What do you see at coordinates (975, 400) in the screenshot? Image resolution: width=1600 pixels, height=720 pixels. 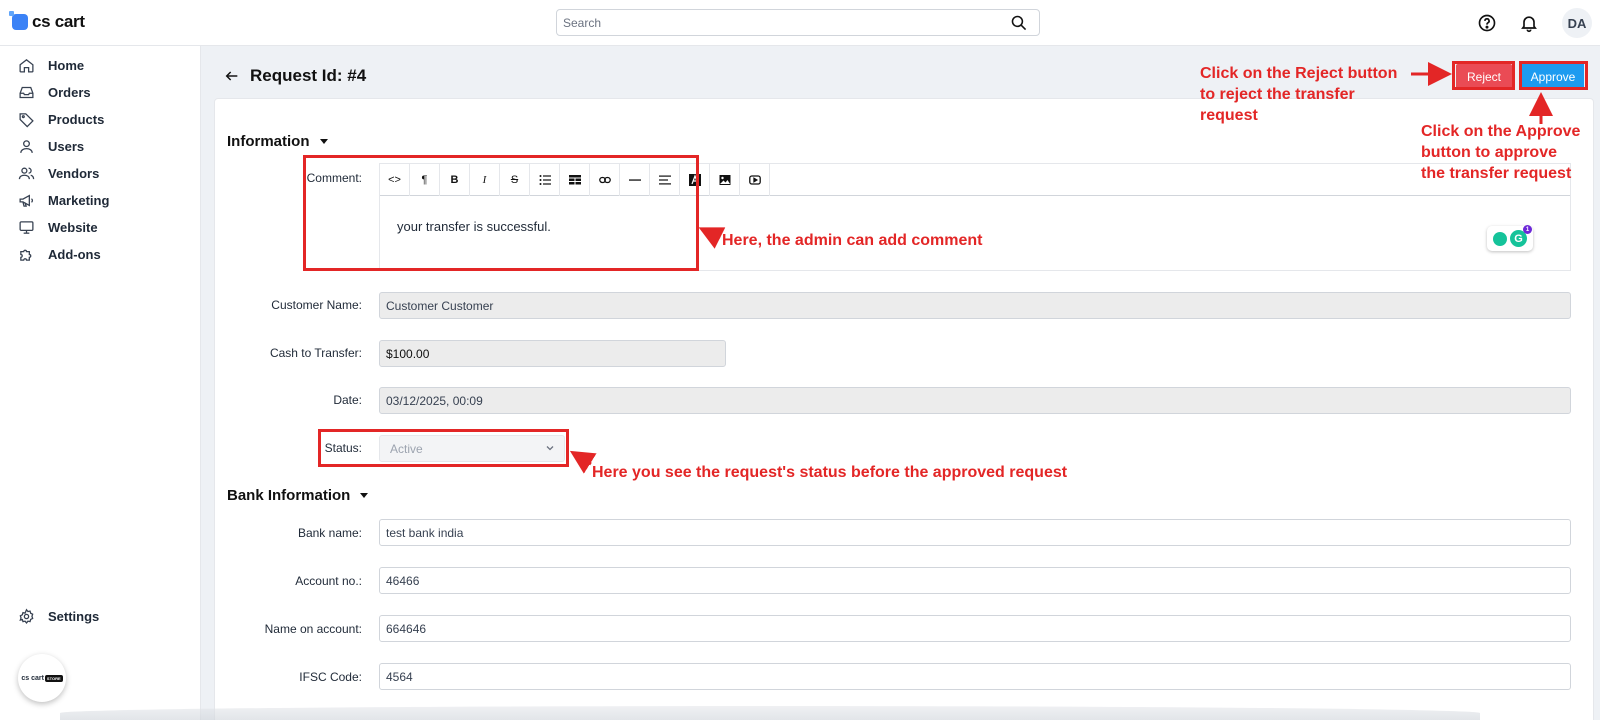 I see `date-field: 03/12/2025, 00:09` at bounding box center [975, 400].